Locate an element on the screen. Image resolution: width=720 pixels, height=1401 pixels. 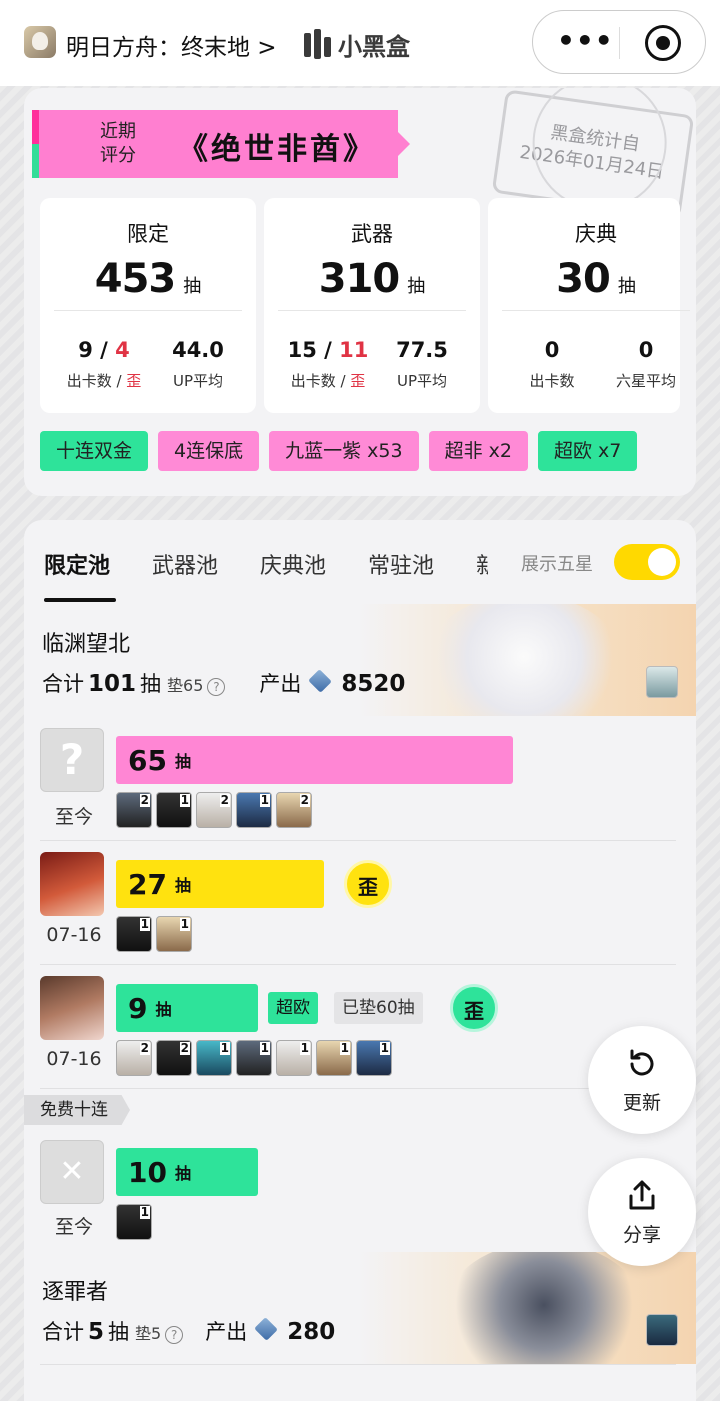
capsule-menu: ••• is located at coordinates (619, 42).